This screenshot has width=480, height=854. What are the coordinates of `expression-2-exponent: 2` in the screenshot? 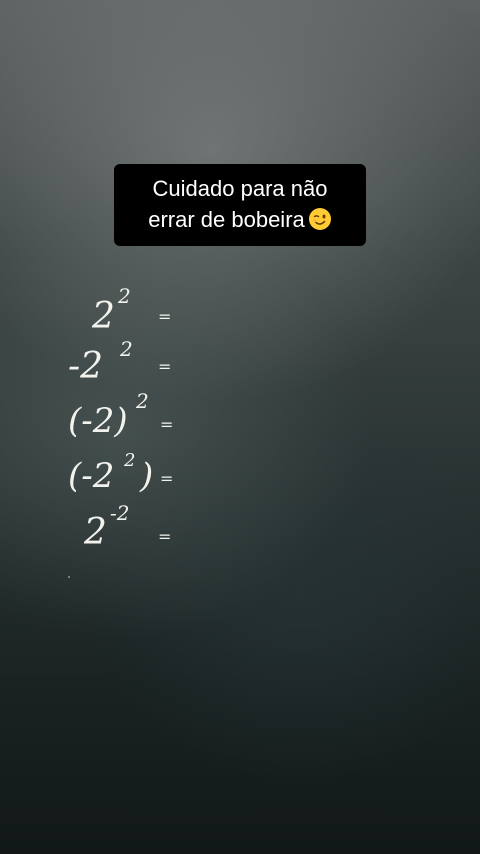 It's located at (126, 349).